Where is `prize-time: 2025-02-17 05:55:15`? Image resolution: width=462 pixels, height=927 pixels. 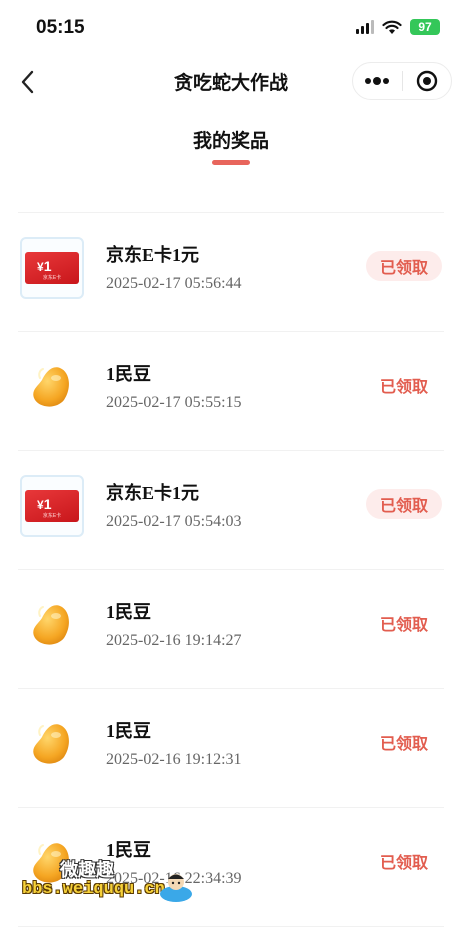
prize-time: 2025-02-17 05:55:15 is located at coordinates (174, 402).